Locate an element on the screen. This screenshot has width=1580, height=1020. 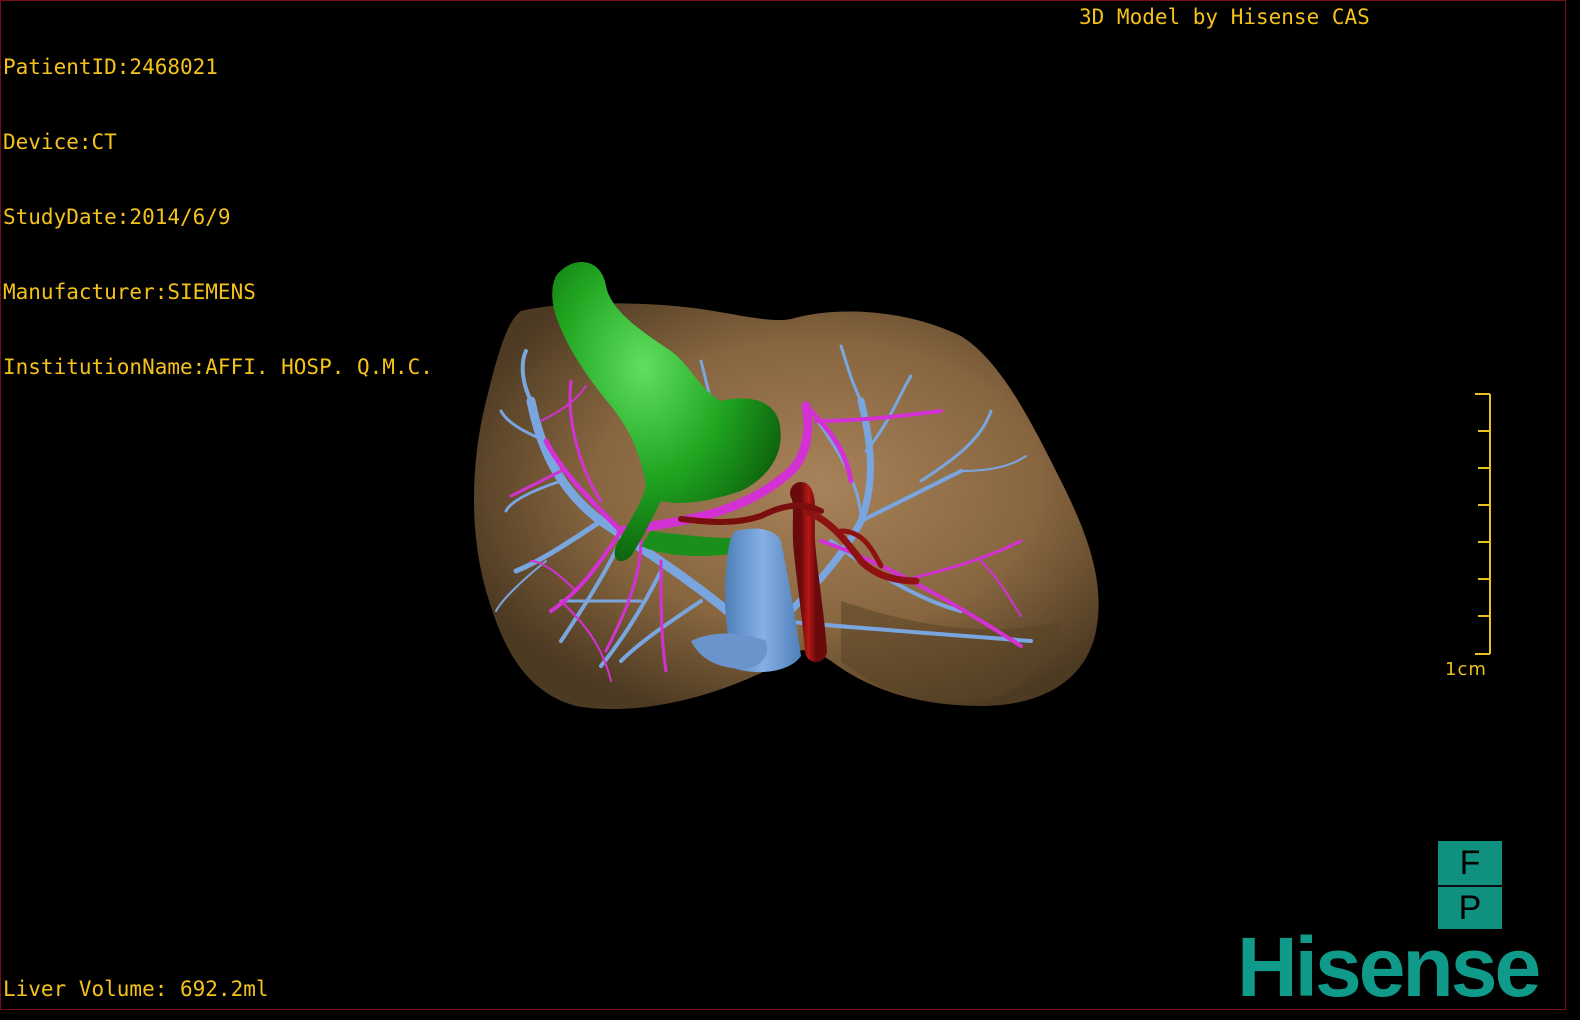
scale-unit-label: 1cm is located at coordinates (1466, 669).